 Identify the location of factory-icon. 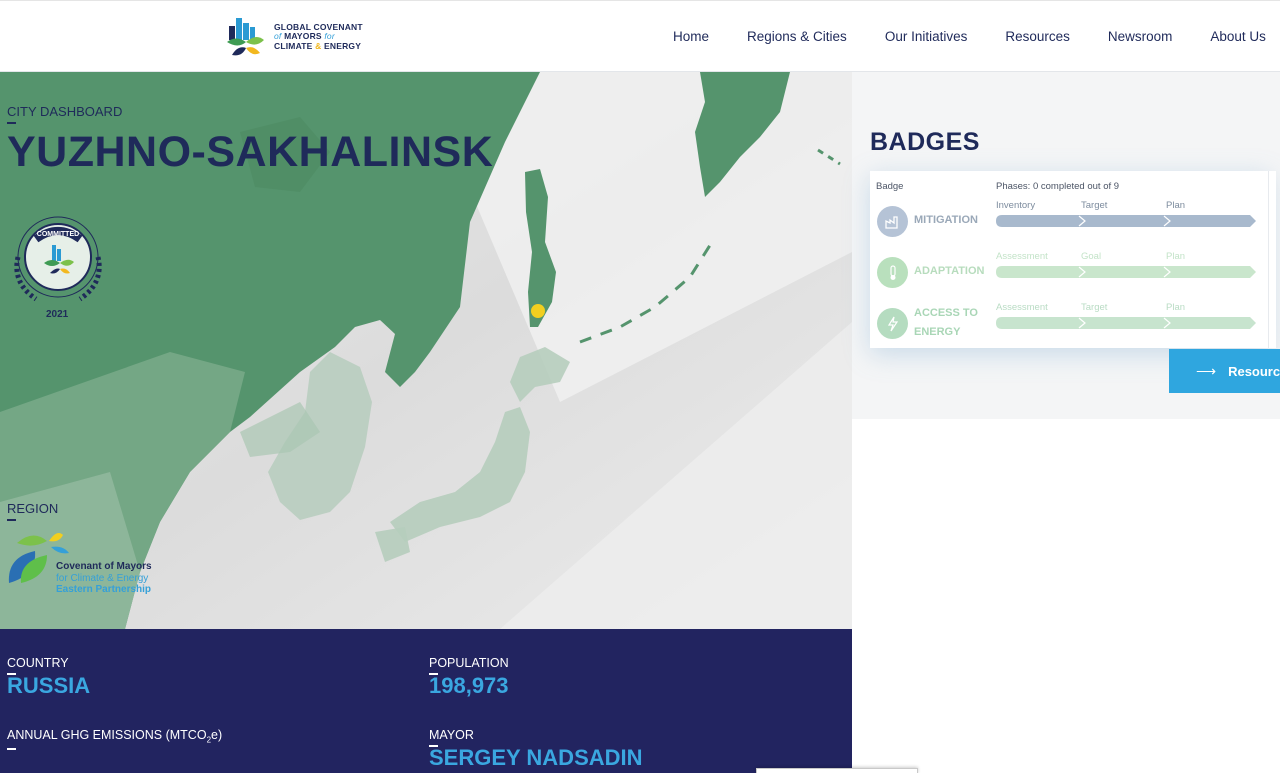
(892, 221).